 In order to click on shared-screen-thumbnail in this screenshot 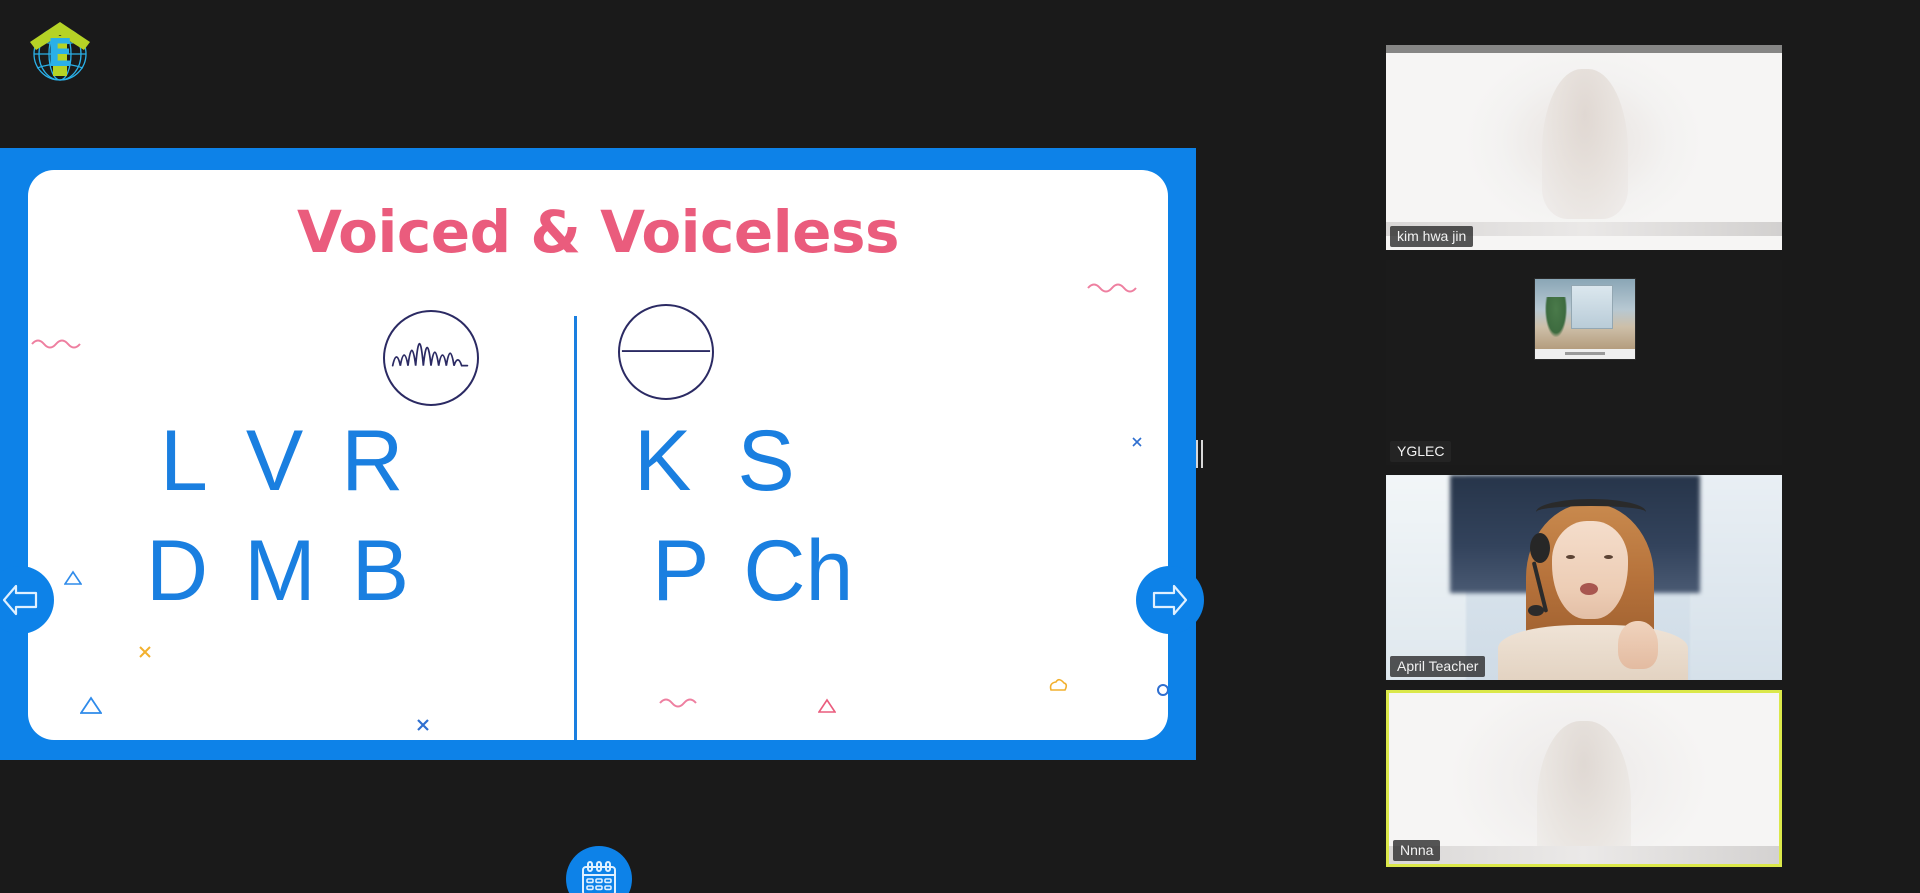, I will do `click(1585, 319)`.